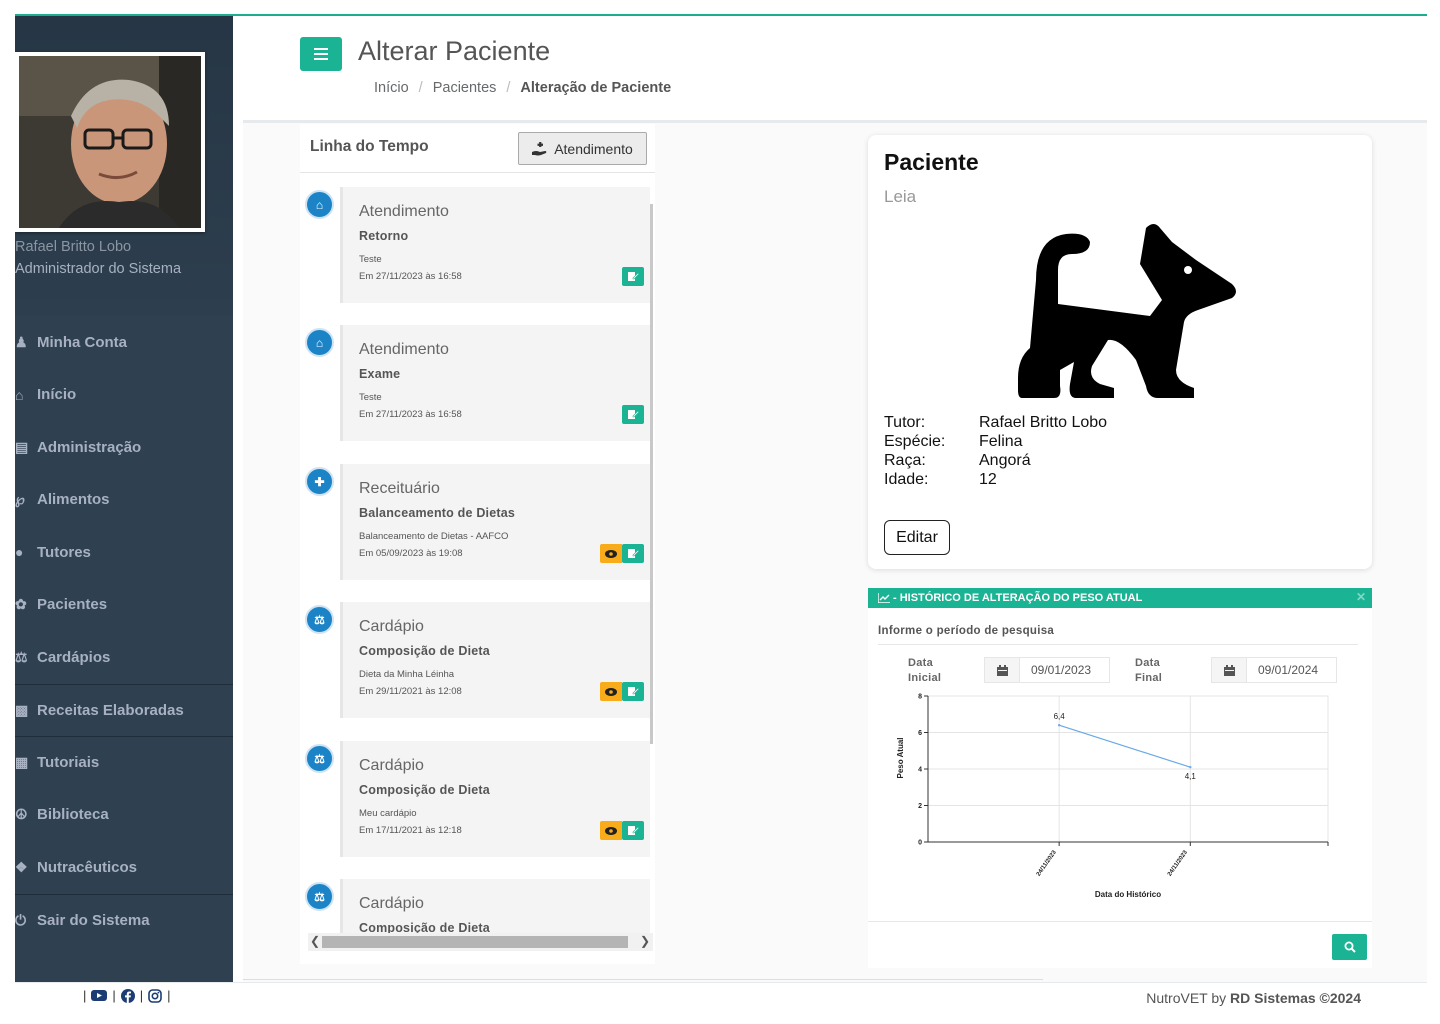 This screenshot has width=1440, height=1024. Describe the element at coordinates (399, 488) in the screenshot. I see `timeline-kind: Receituário` at that location.